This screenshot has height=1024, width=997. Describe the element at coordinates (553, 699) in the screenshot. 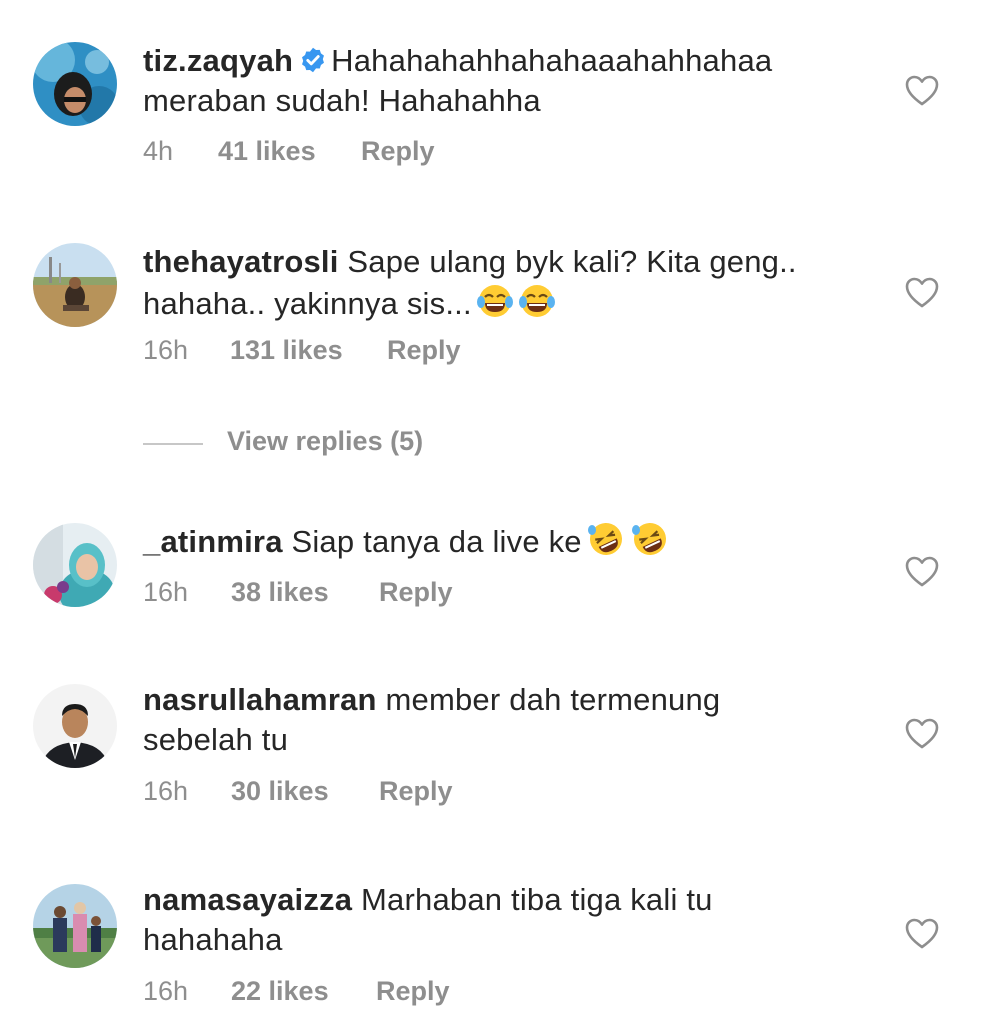

I see `comment-body: member dah termenung` at that location.